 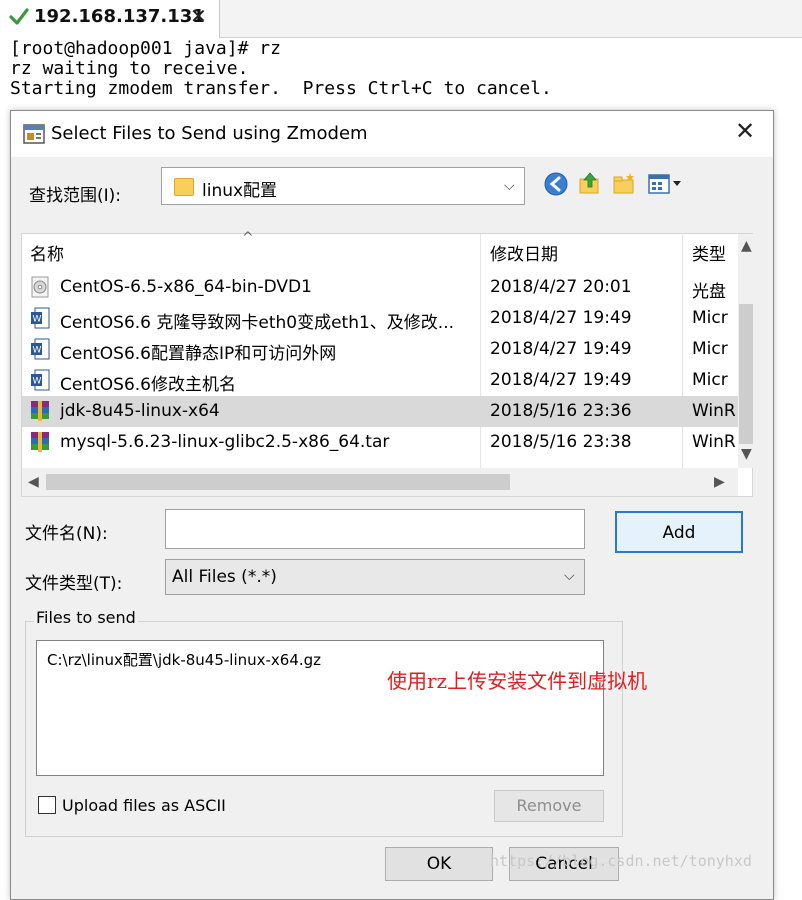 What do you see at coordinates (250, 251) in the screenshot?
I see `column-header-name: 名称` at bounding box center [250, 251].